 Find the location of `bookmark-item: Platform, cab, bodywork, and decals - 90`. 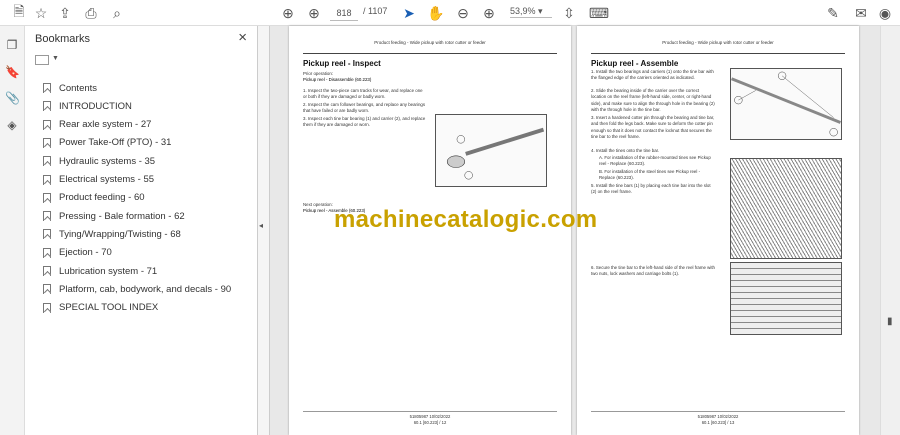

bookmark-item: Platform, cab, bodywork, and decals - 90 is located at coordinates (137, 289).